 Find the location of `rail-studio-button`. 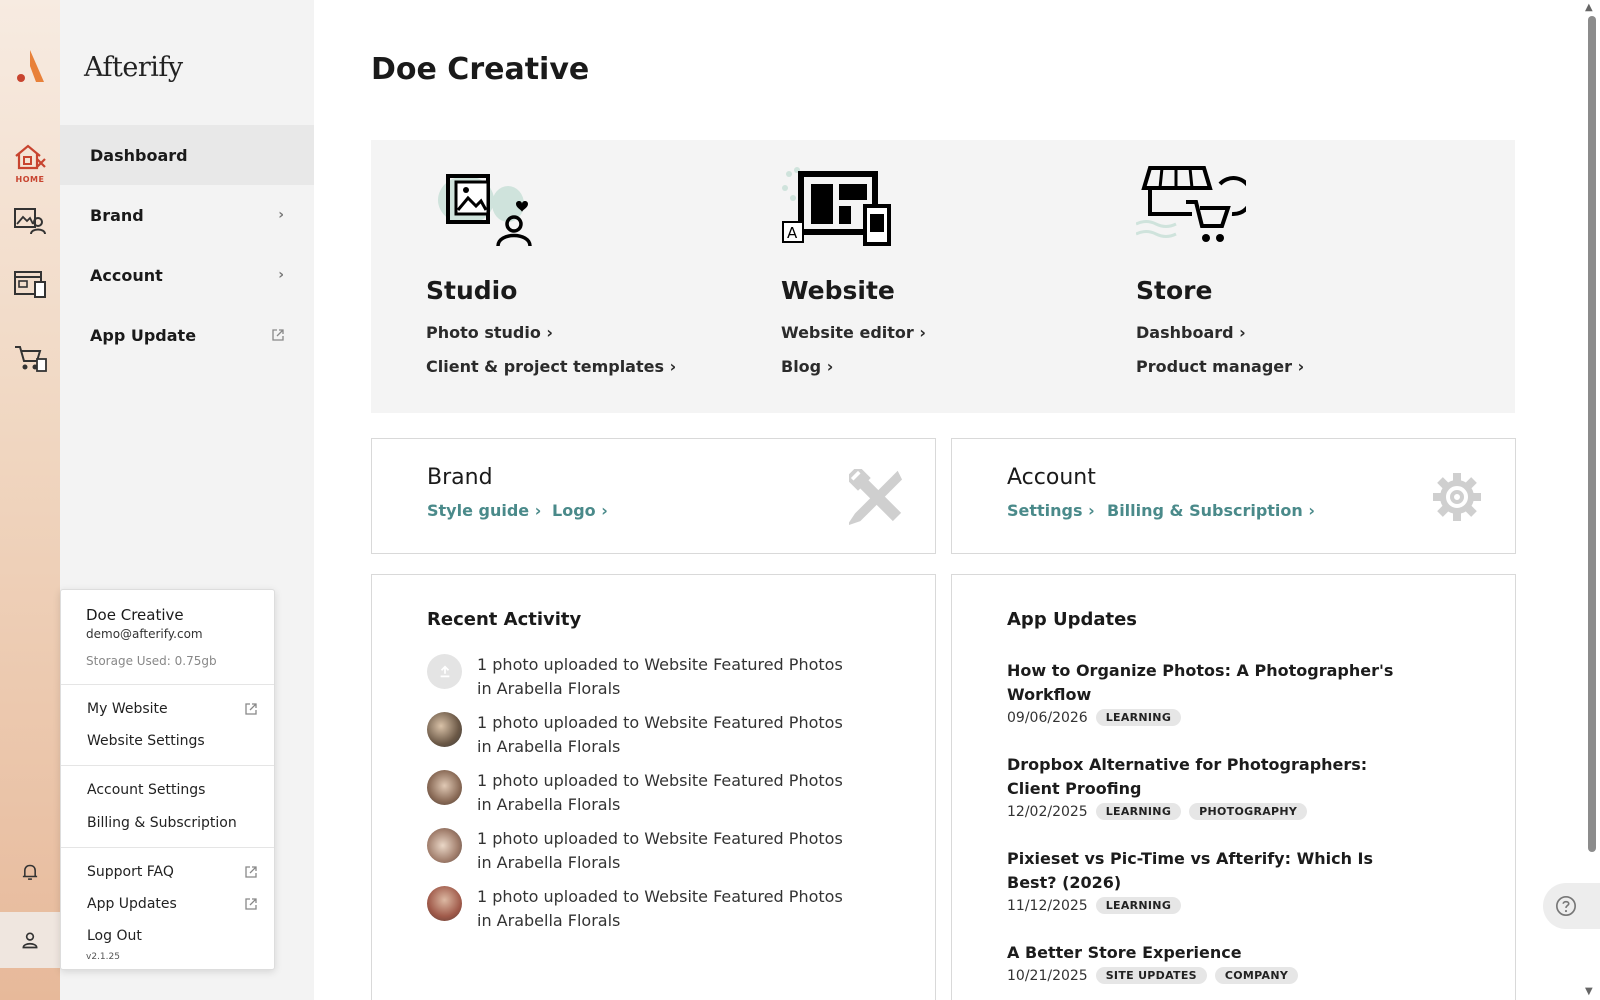

rail-studio-button is located at coordinates (30, 220).